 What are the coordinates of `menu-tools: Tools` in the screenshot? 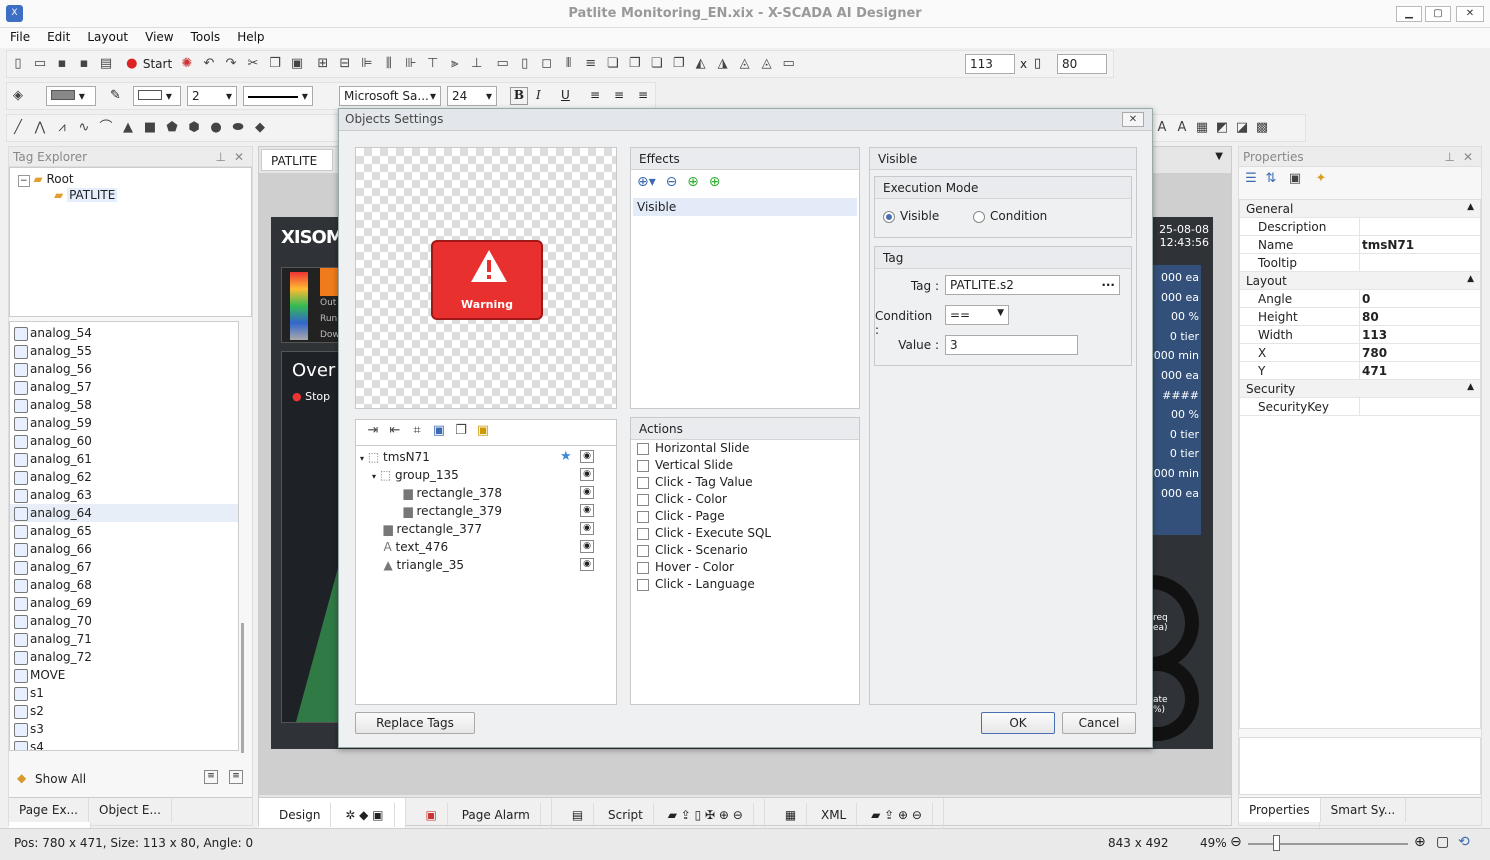 It's located at (204, 36).